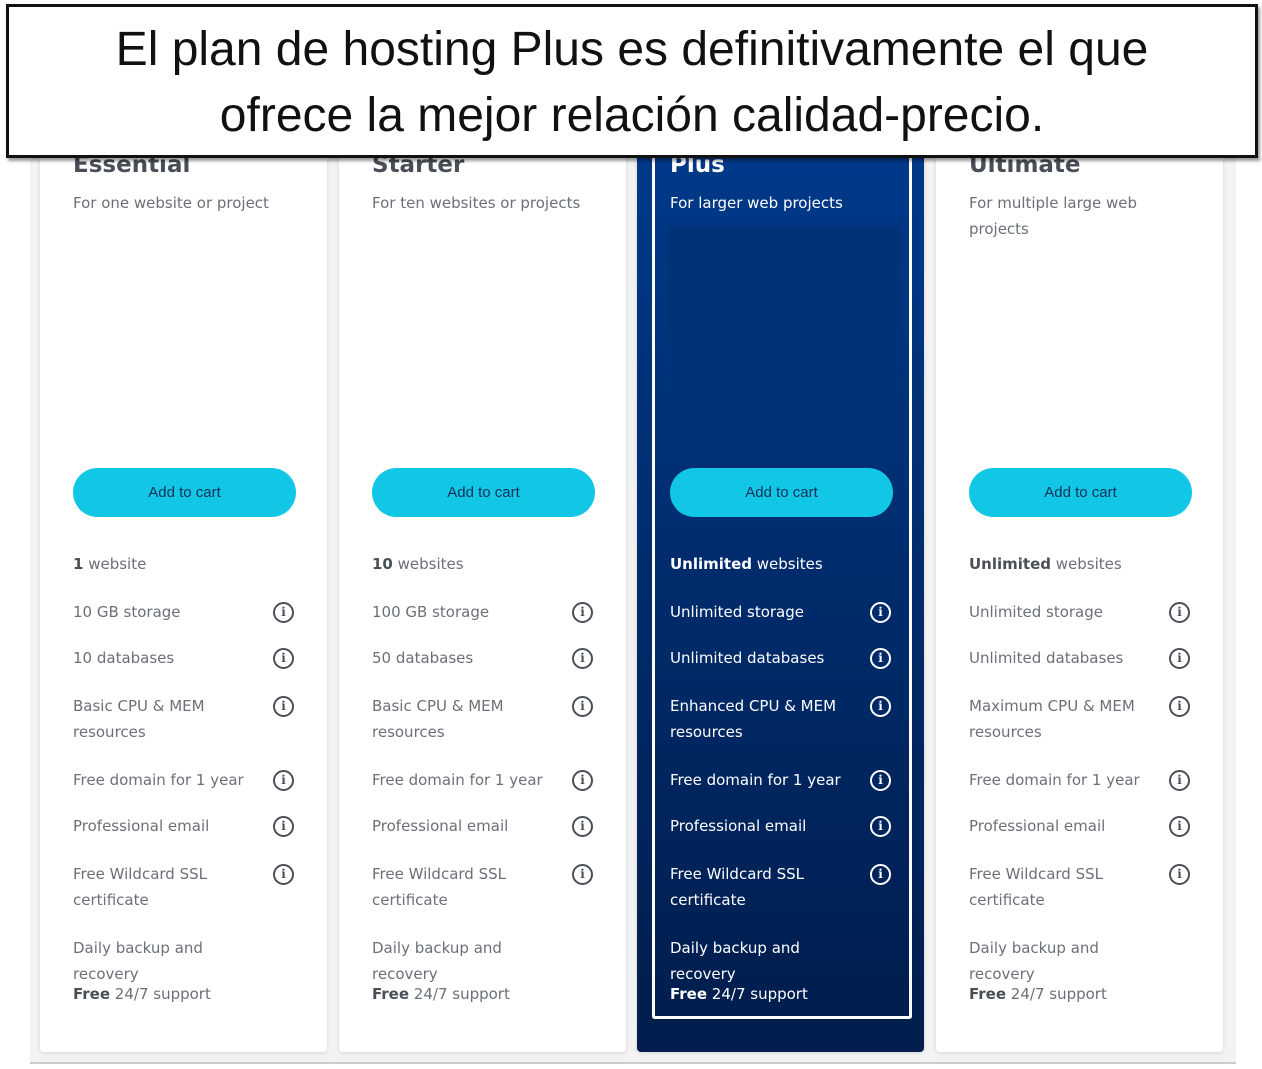 The height and width of the screenshot is (1069, 1262). I want to click on feature-text: 100 GB storage, so click(431, 612).